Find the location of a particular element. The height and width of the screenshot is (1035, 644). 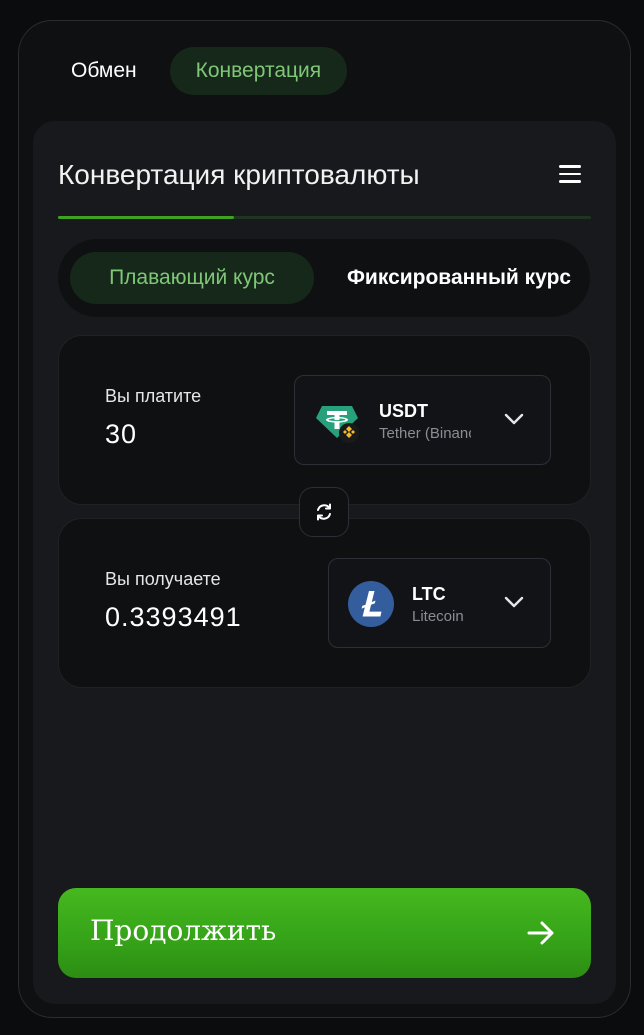

page-title: Конвертация криптовалюты is located at coordinates (239, 174).